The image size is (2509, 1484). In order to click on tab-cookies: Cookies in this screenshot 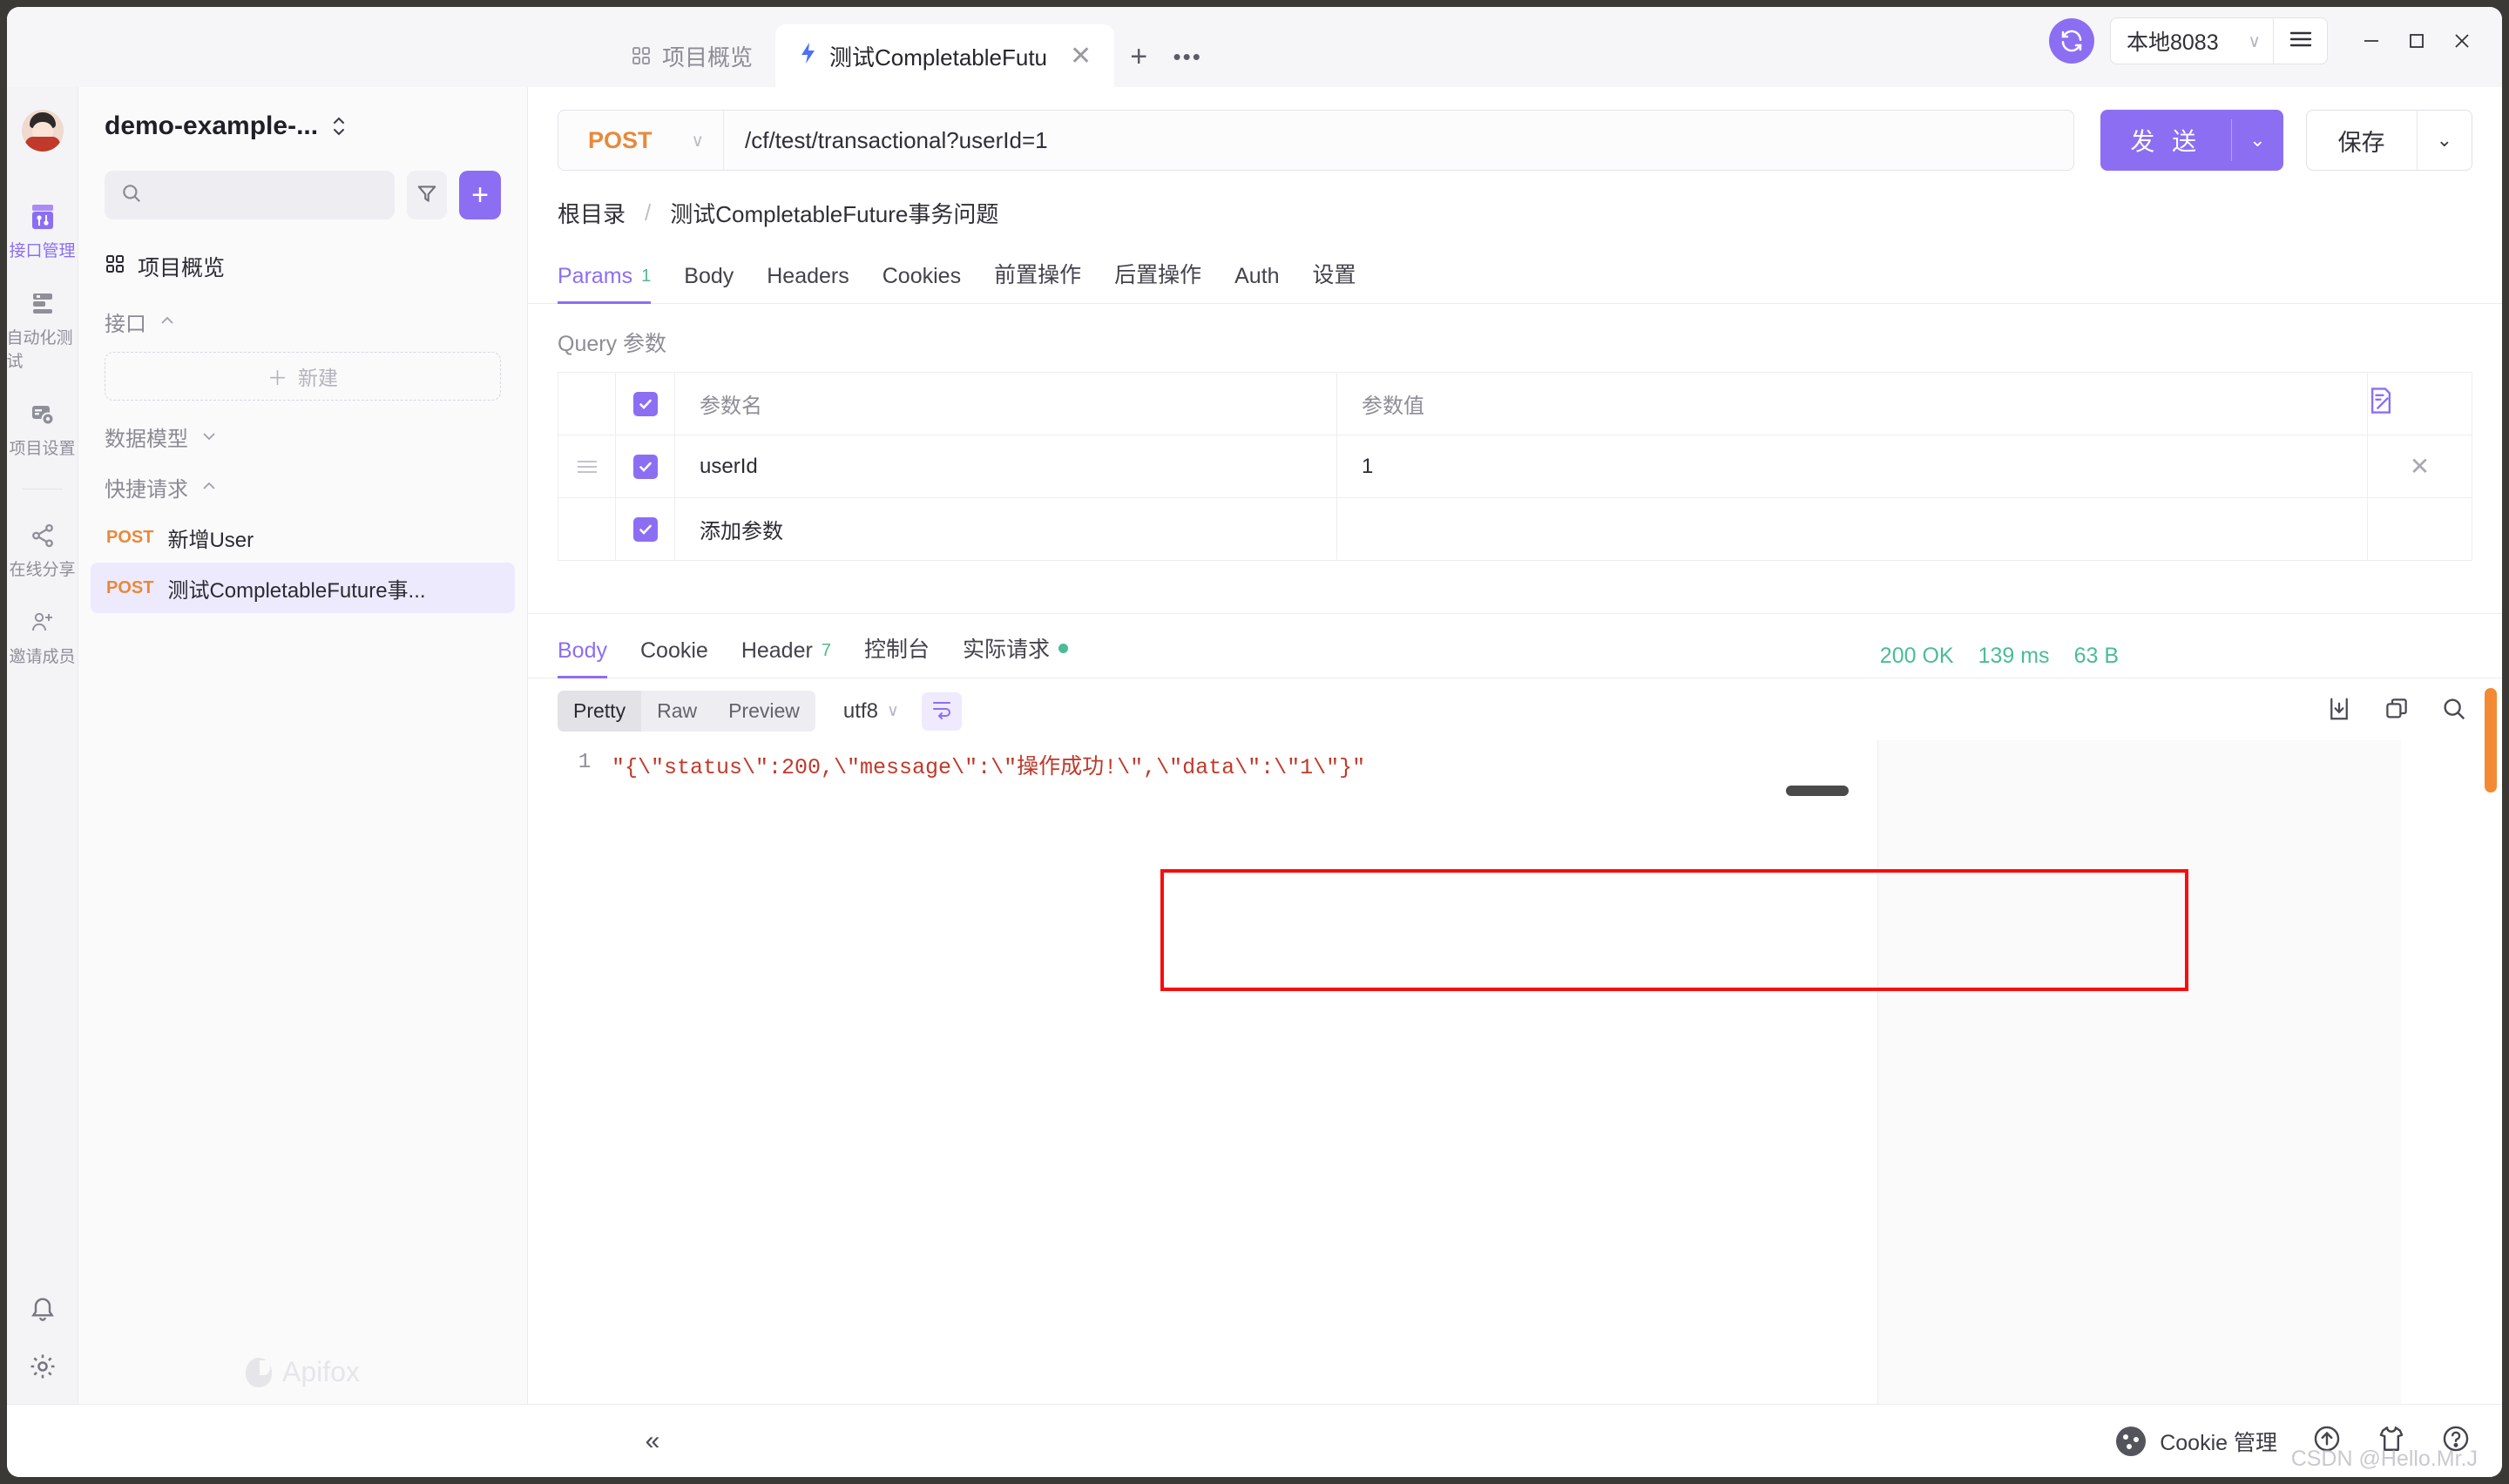, I will do `click(922, 284)`.